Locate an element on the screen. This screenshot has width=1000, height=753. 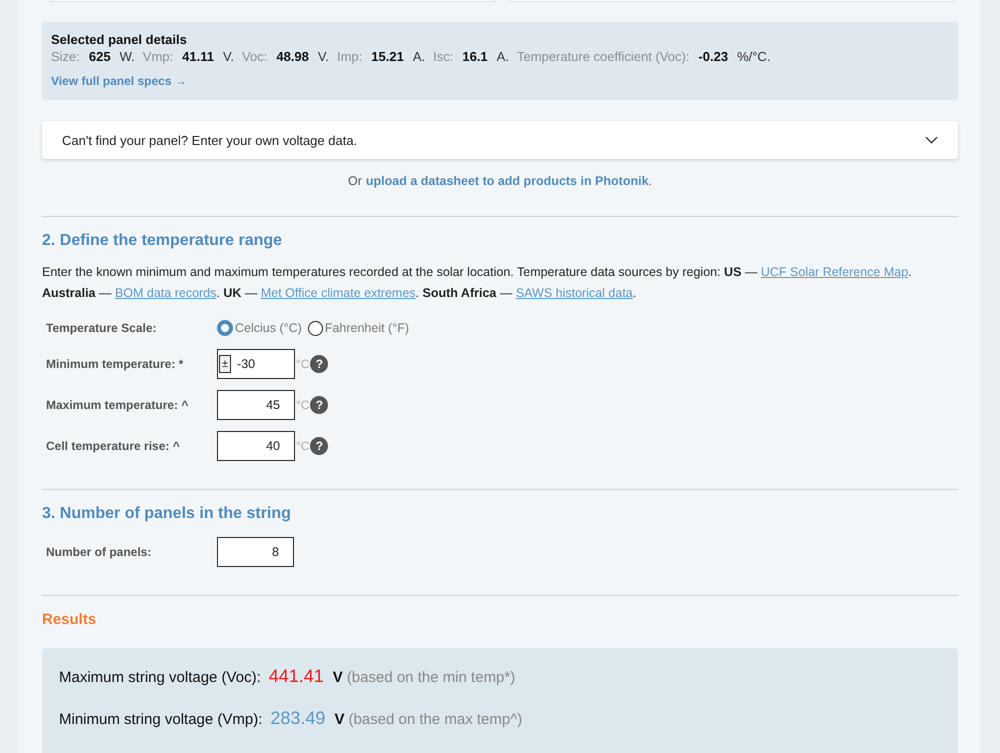
field-label: Number of panels: is located at coordinates (99, 552).